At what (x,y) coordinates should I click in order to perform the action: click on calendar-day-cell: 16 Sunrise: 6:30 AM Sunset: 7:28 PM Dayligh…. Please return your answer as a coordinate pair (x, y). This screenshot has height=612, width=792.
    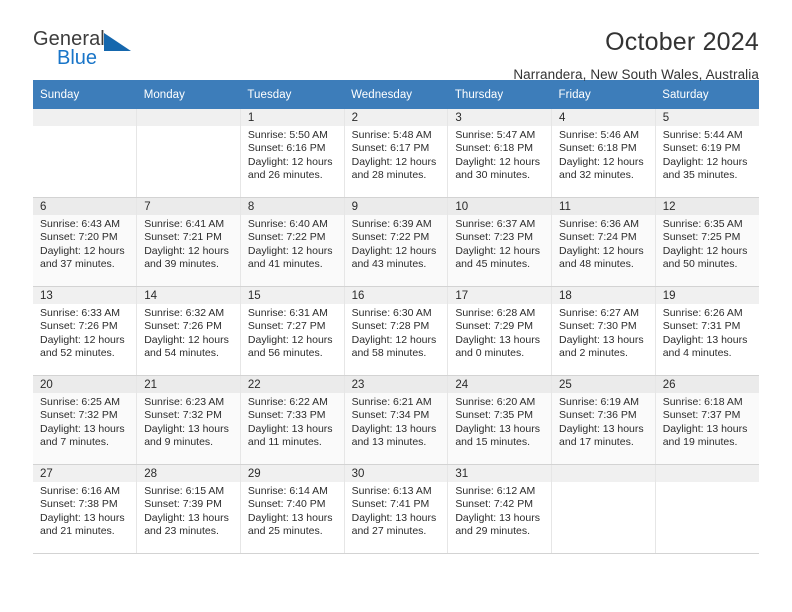
    Looking at the image, I should click on (396, 331).